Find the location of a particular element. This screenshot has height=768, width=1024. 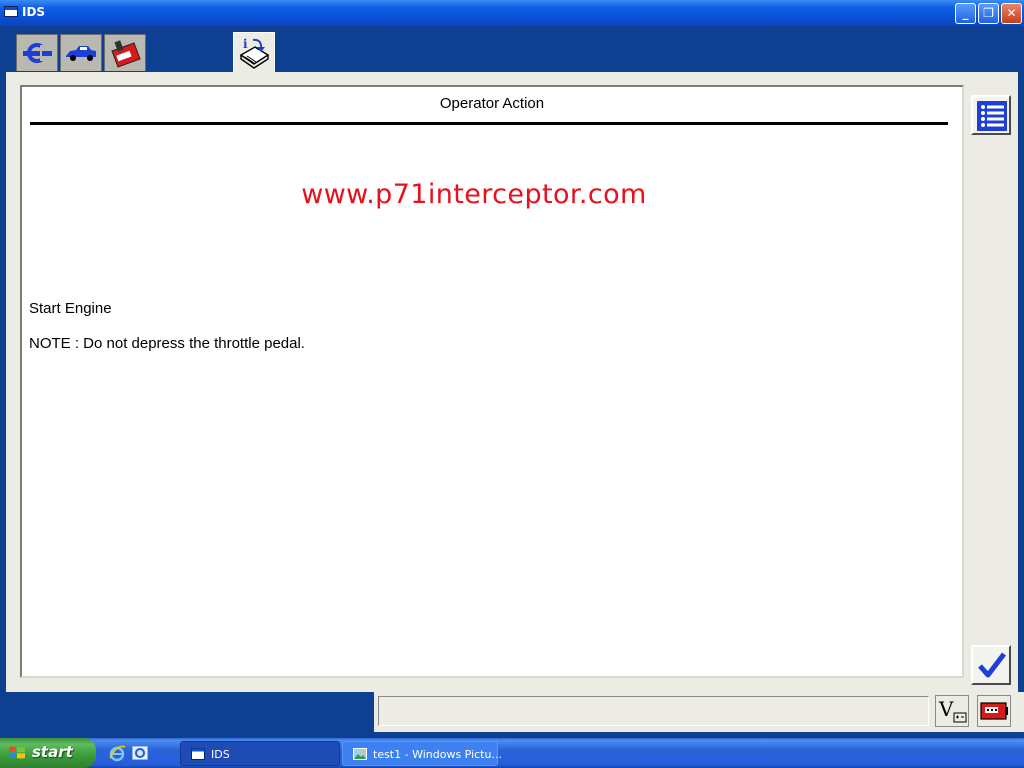

svg-text: V is located at coordinates (946, 709).